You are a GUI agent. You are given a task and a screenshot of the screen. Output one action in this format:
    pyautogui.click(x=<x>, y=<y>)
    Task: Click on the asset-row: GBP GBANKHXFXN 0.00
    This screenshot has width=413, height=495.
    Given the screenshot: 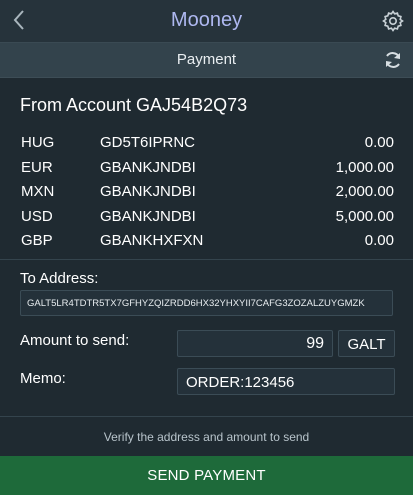 What is the action you would take?
    pyautogui.click(x=207, y=244)
    